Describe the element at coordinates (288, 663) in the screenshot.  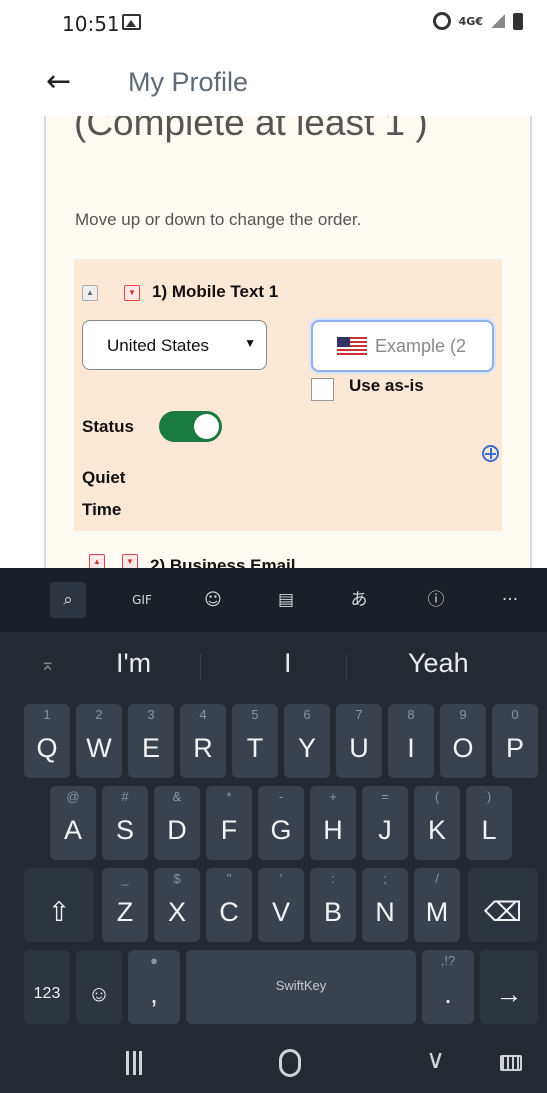
I see `suggestion-2: I` at that location.